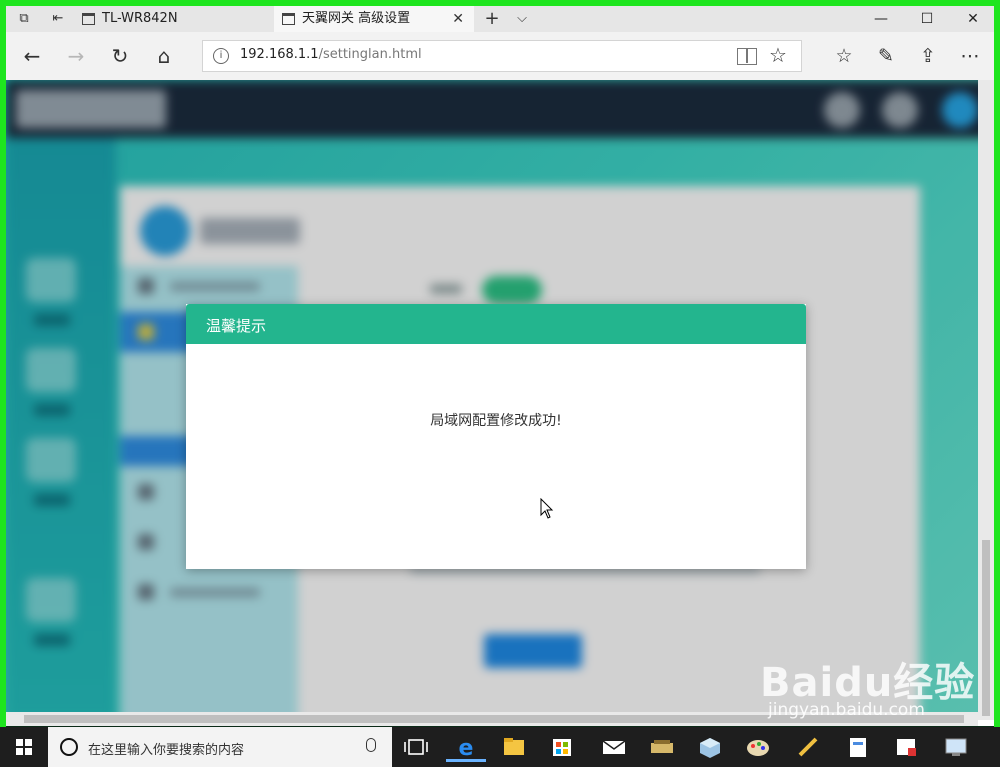 Image resolution: width=1000 pixels, height=767 pixels. What do you see at coordinates (970, 56) in the screenshot?
I see `more-menu-icon: ⋯` at bounding box center [970, 56].